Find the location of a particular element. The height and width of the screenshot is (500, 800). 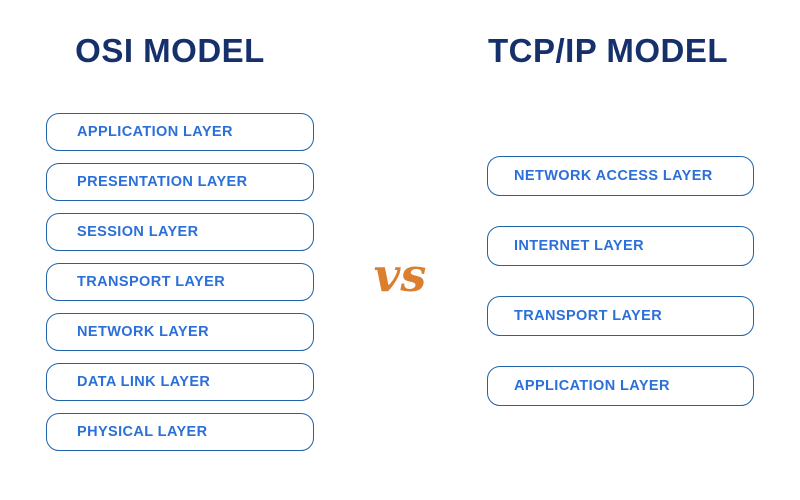

tcpip-layer-label: NETWORK ACCESS LAYER is located at coordinates (613, 176).